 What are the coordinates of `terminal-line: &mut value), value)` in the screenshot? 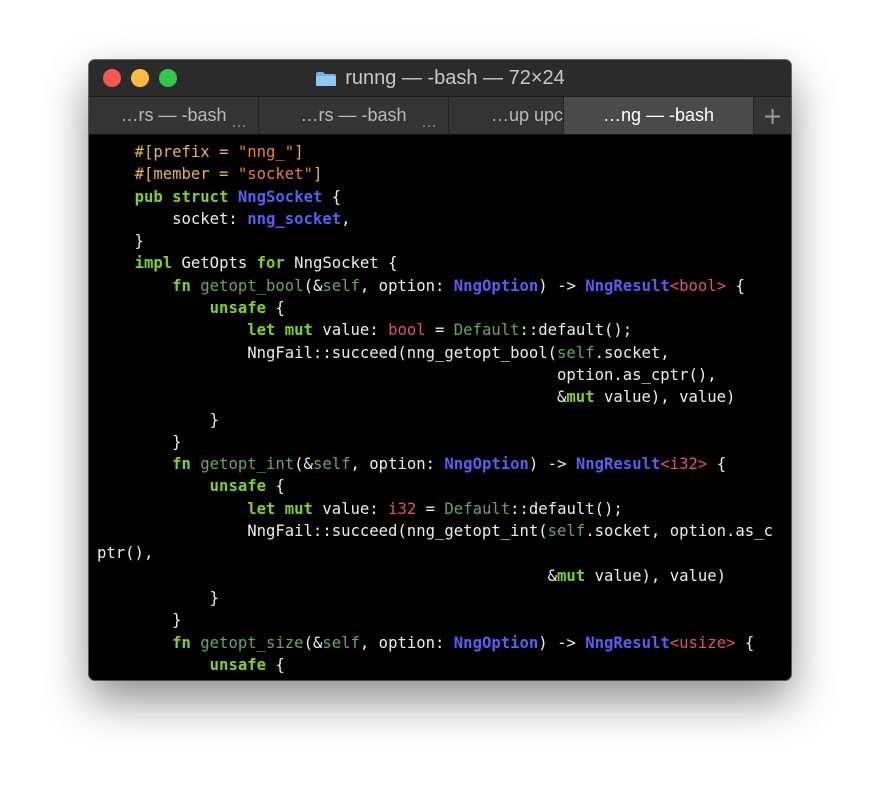 It's located at (444, 397).